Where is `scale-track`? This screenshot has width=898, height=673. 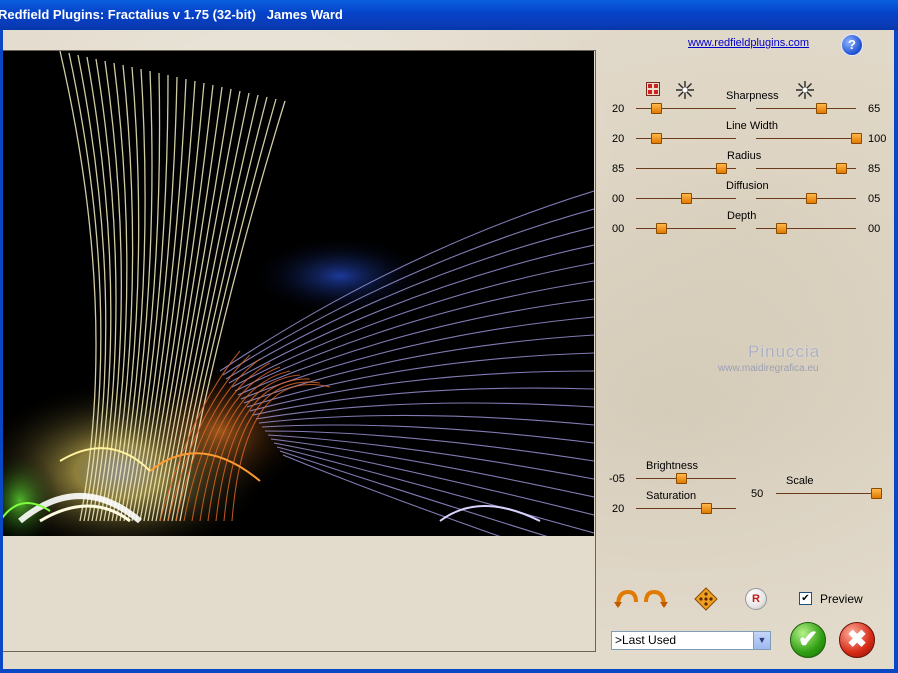 scale-track is located at coordinates (826, 493).